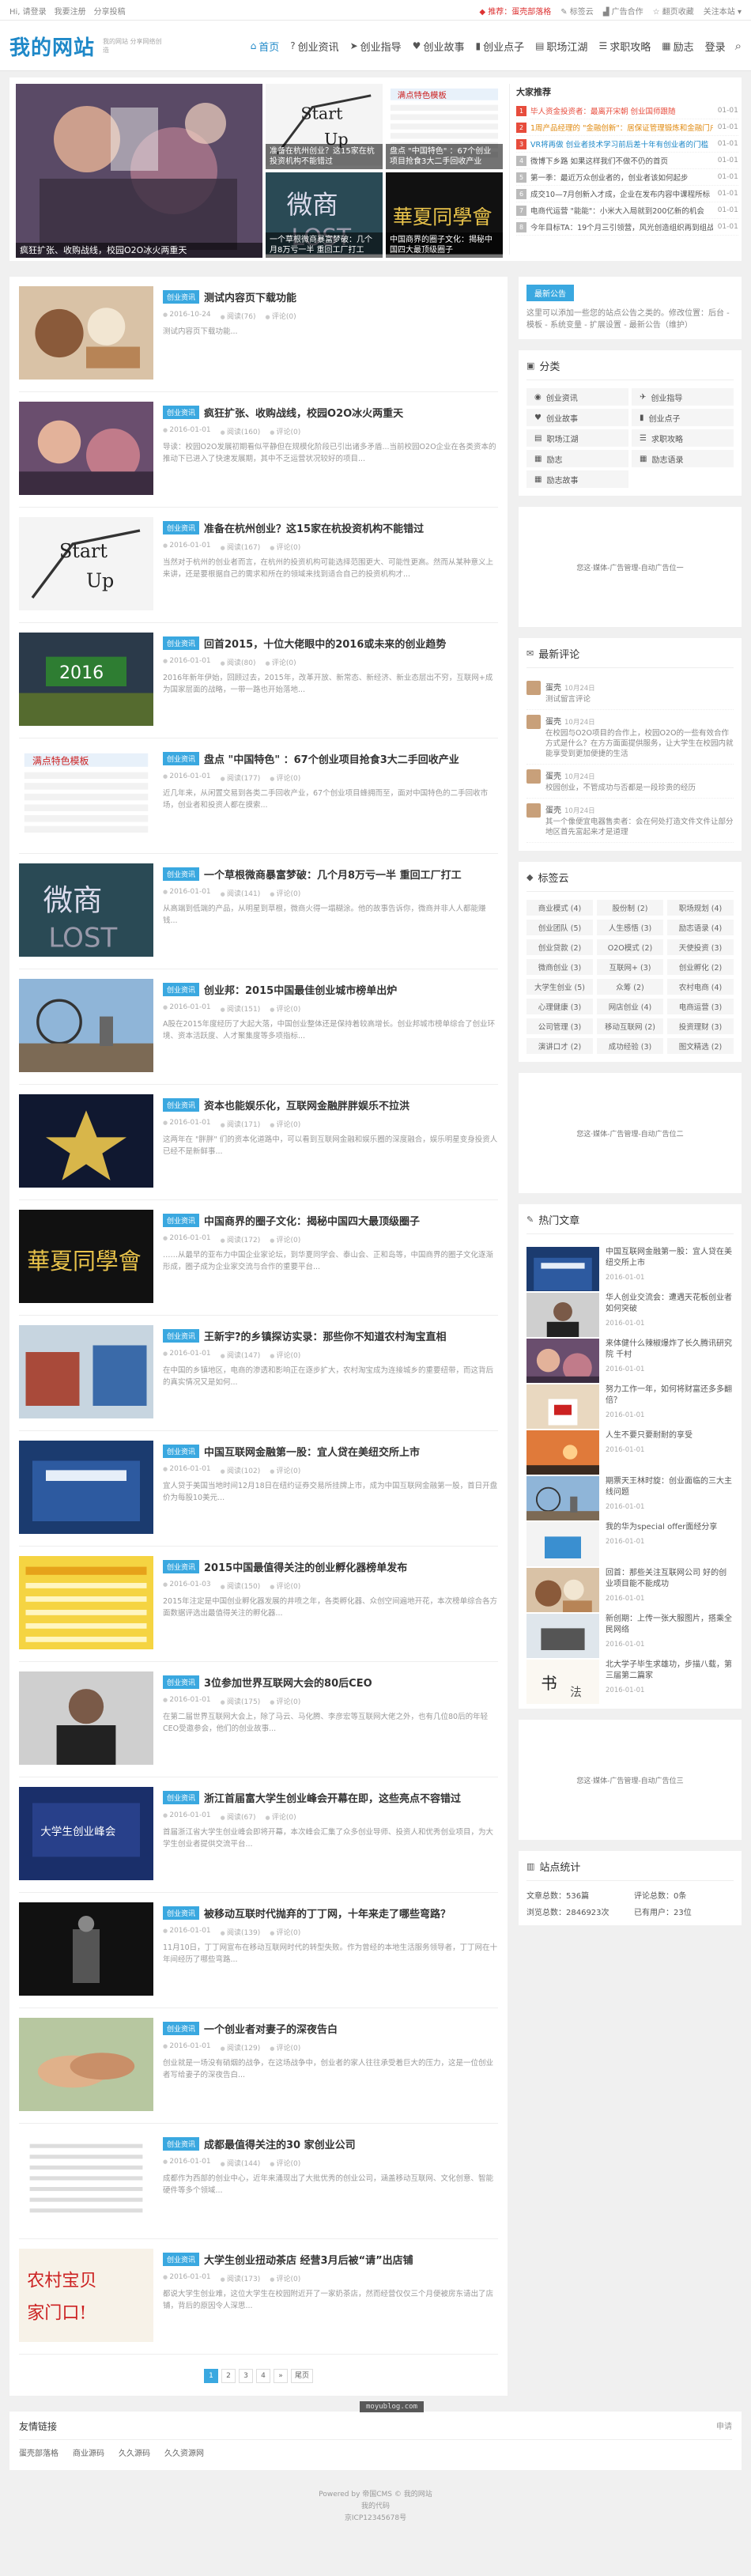 This screenshot has width=751, height=2576. Describe the element at coordinates (621, 177) in the screenshot. I see `recommend-item-title: 第一季：最近万众创业者的，创业者该如何起步` at that location.